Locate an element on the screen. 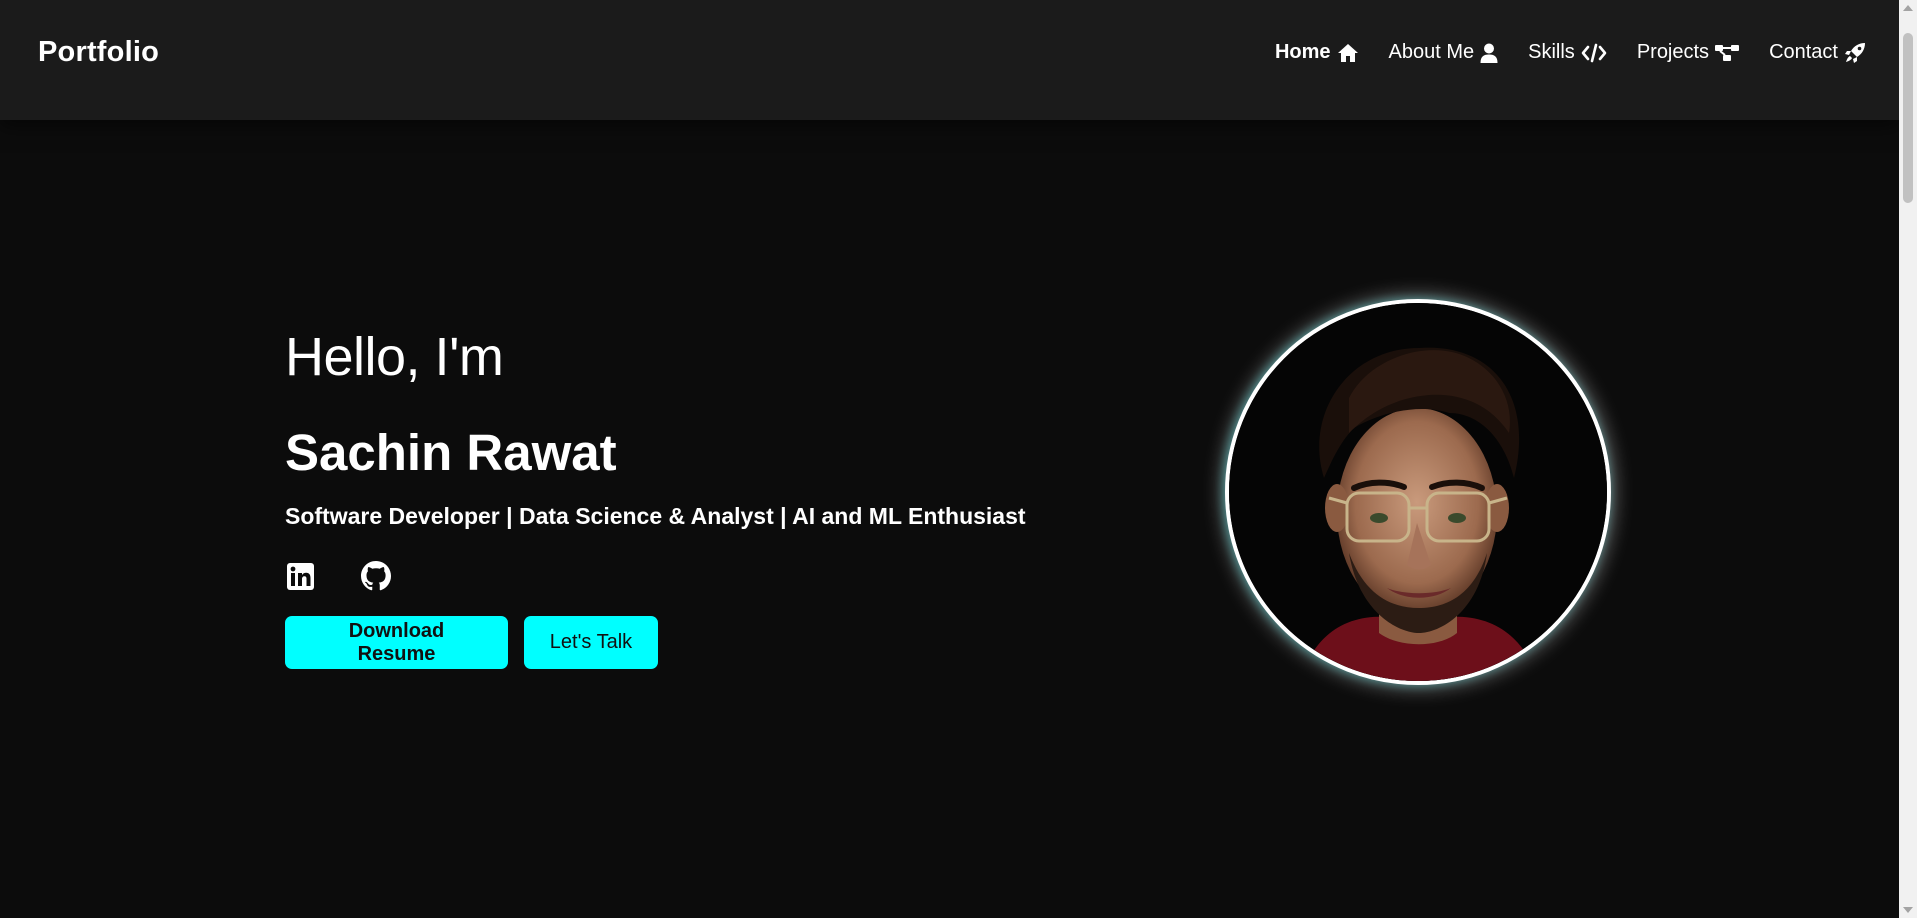 Image resolution: width=1917 pixels, height=918 pixels. nav-item-label: Contact is located at coordinates (1803, 52).